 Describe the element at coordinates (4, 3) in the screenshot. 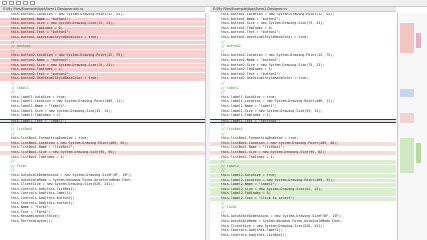

I see `open-icon` at that location.